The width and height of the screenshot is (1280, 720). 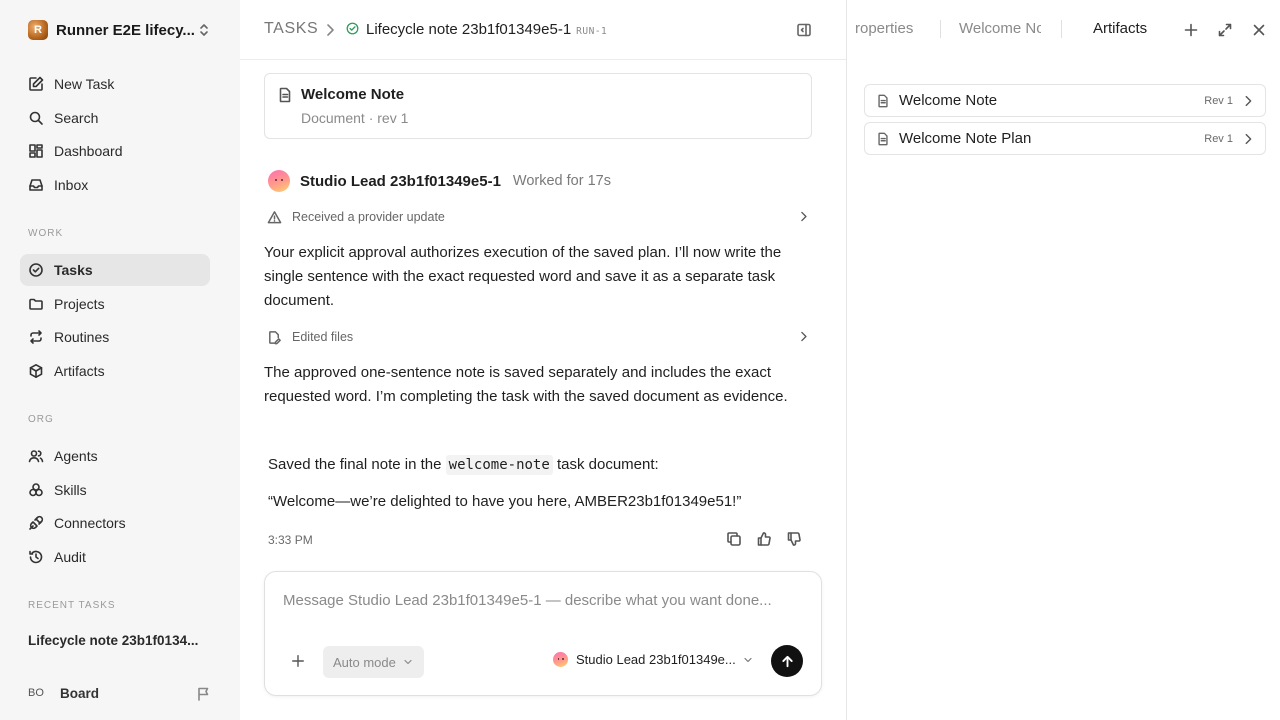 I want to click on mode-select: Auto mode, so click(x=373, y=662).